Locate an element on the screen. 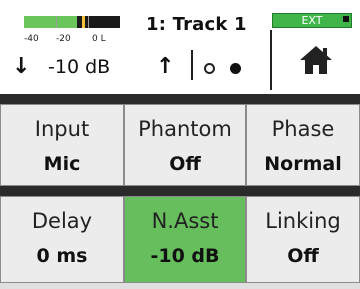  level-meter-fill is located at coordinates (50, 22).